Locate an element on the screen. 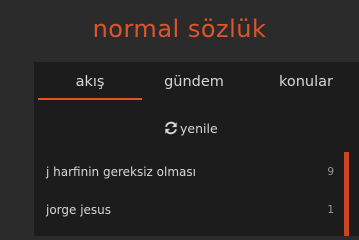 The image size is (359, 240). topic-entry-count: 1 is located at coordinates (330, 210).